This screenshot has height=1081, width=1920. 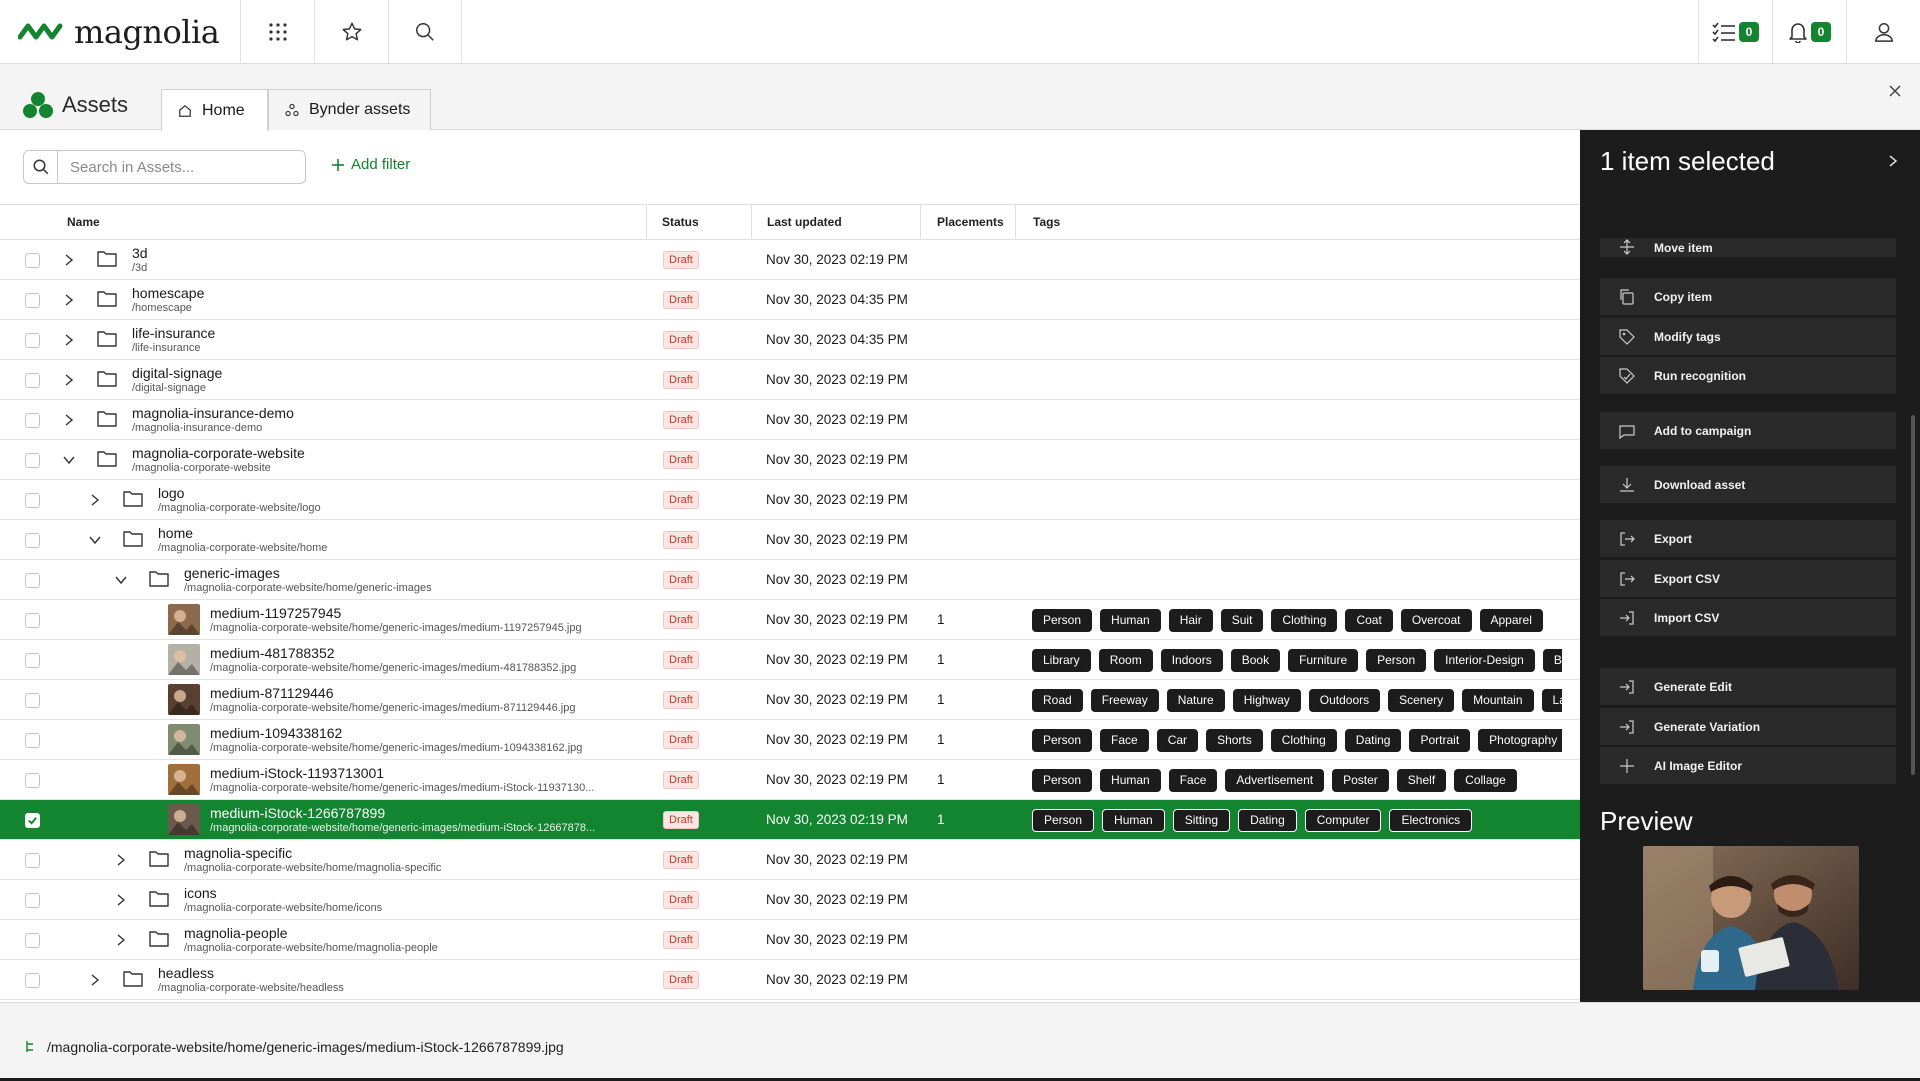 What do you see at coordinates (790, 260) in the screenshot?
I see `table-row: 3d/3d Draft Nov 30, 2023 02:19 PM` at bounding box center [790, 260].